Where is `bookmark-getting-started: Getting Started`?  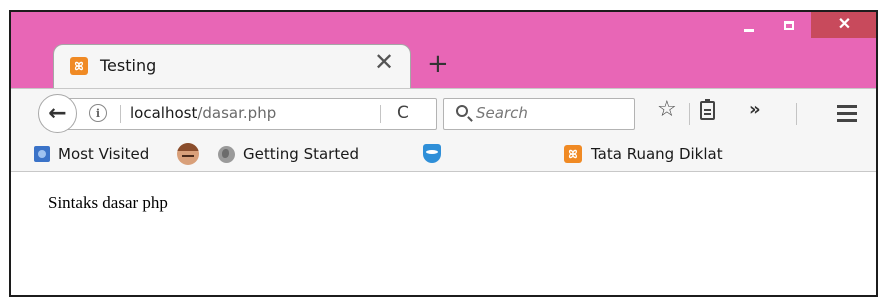
bookmark-getting-started: Getting Started is located at coordinates (288, 154).